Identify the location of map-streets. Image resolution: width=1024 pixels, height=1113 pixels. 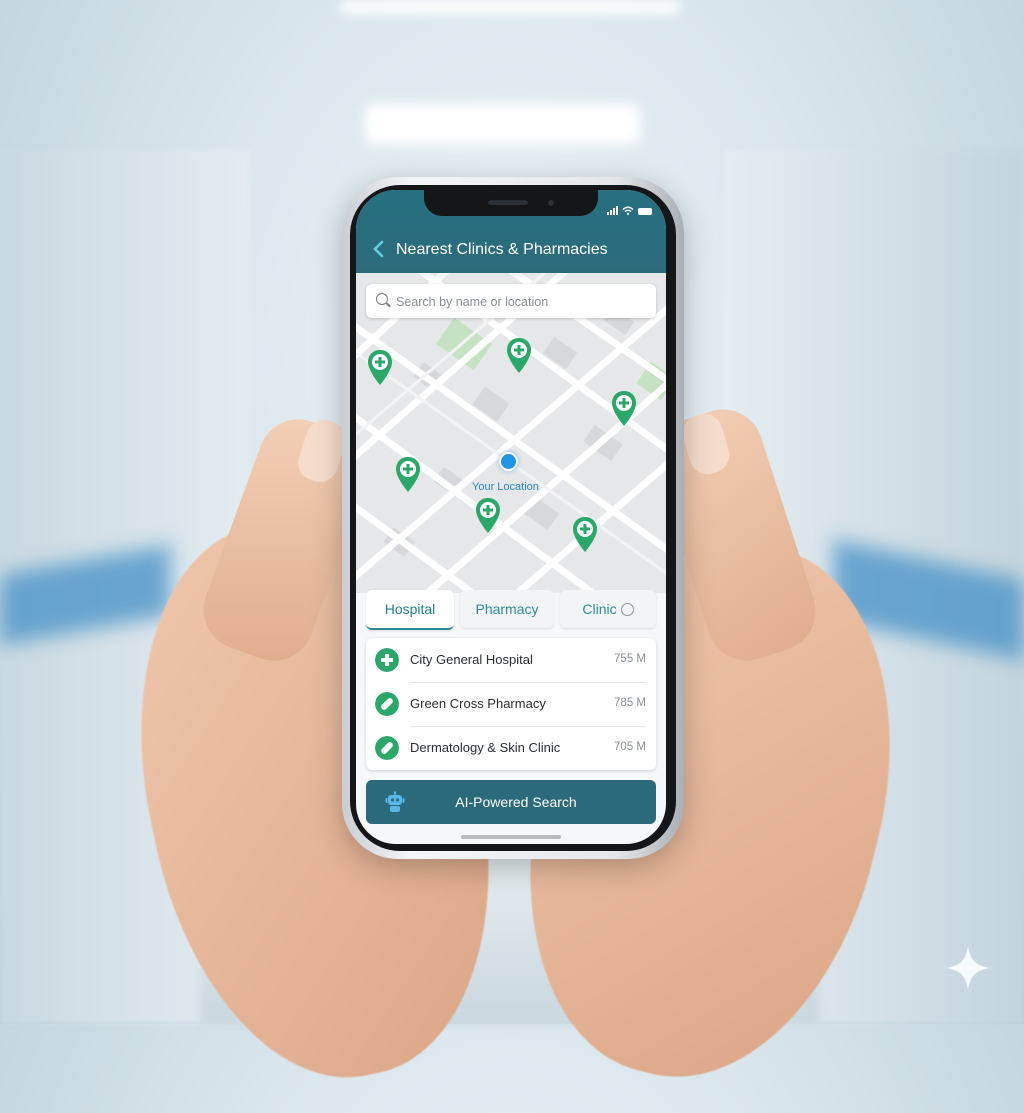
(511, 433).